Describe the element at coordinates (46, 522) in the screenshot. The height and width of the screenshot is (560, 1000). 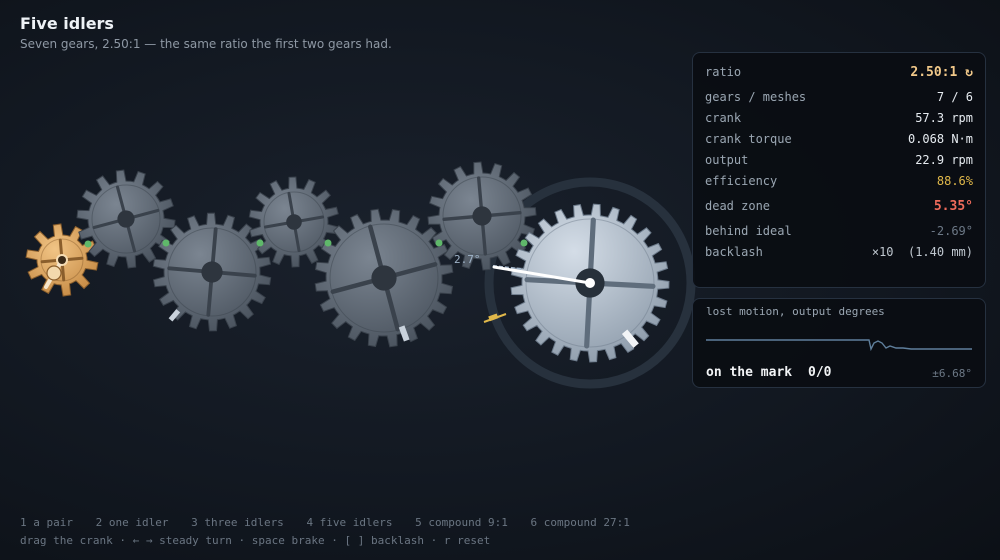
I see `preset-a-pair: 1 a pair` at that location.